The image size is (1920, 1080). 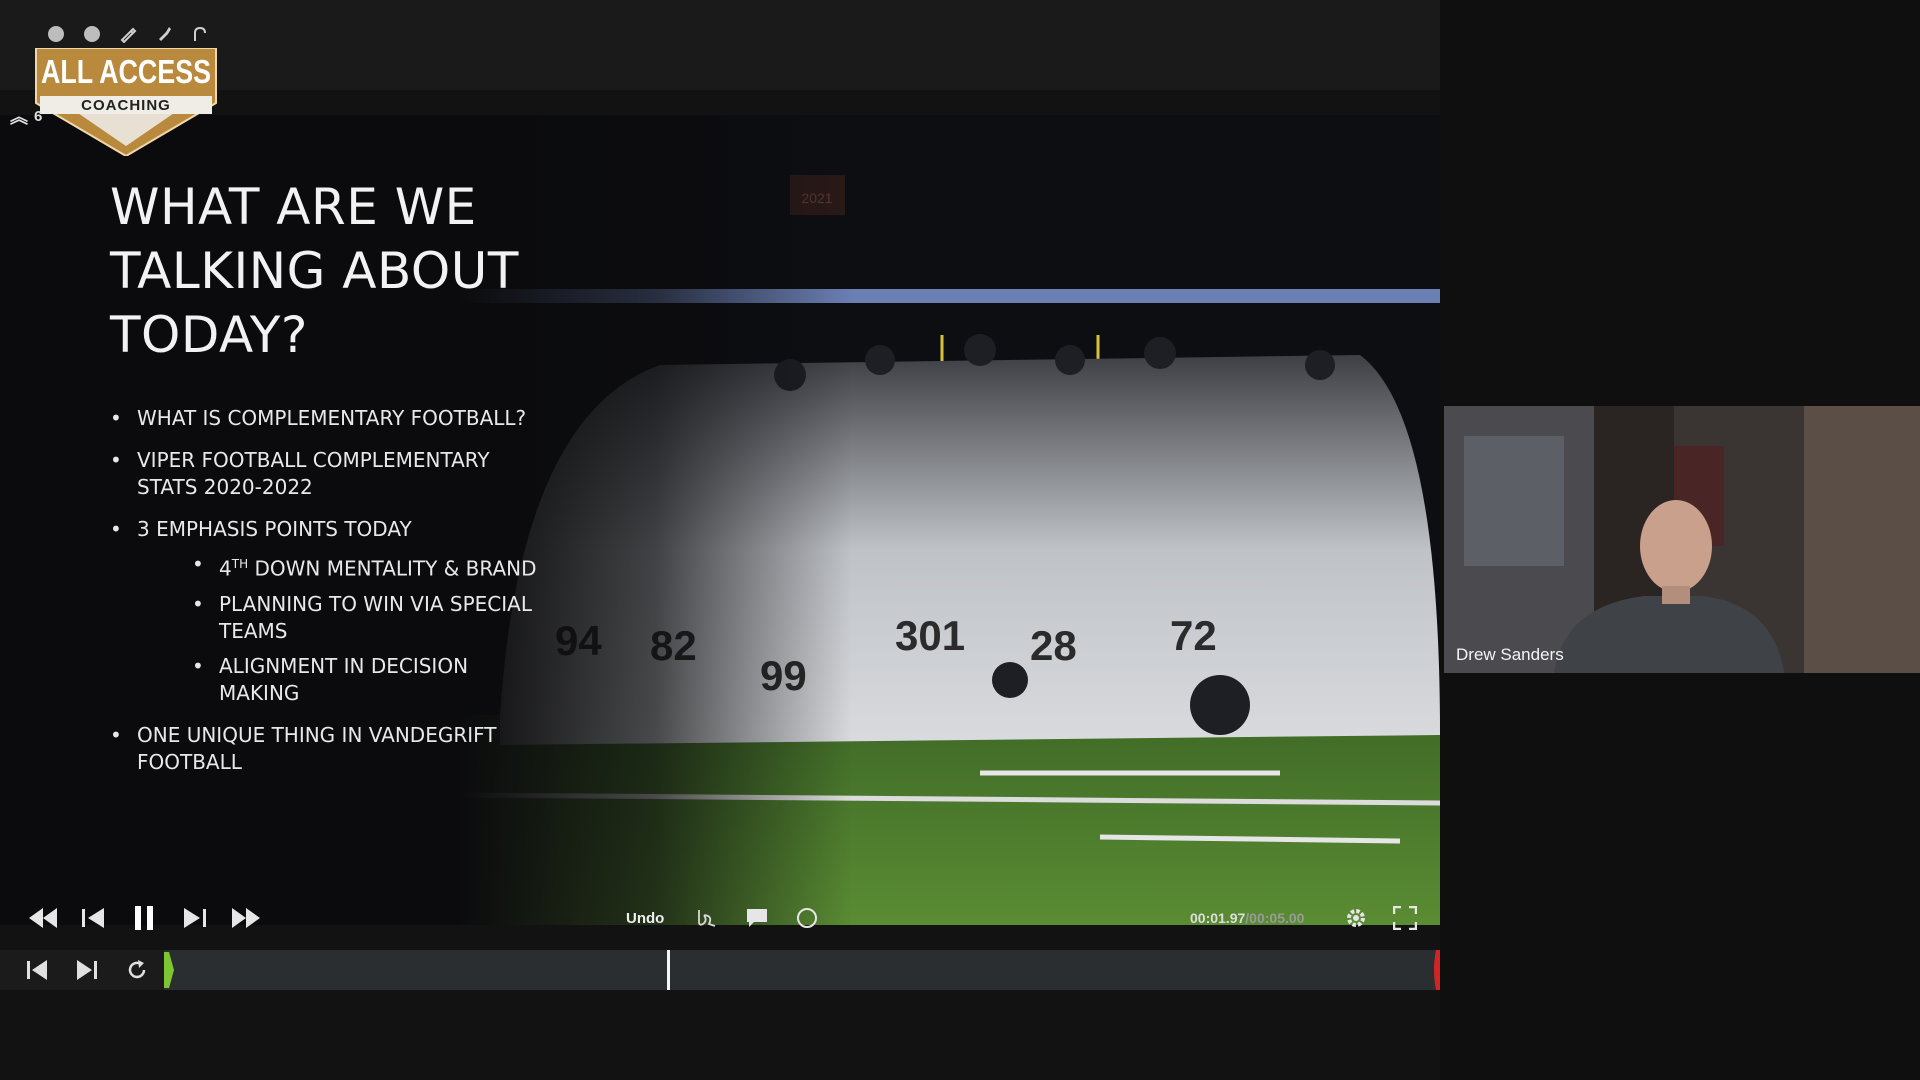 I want to click on gear-icon, so click(x=1356, y=918).